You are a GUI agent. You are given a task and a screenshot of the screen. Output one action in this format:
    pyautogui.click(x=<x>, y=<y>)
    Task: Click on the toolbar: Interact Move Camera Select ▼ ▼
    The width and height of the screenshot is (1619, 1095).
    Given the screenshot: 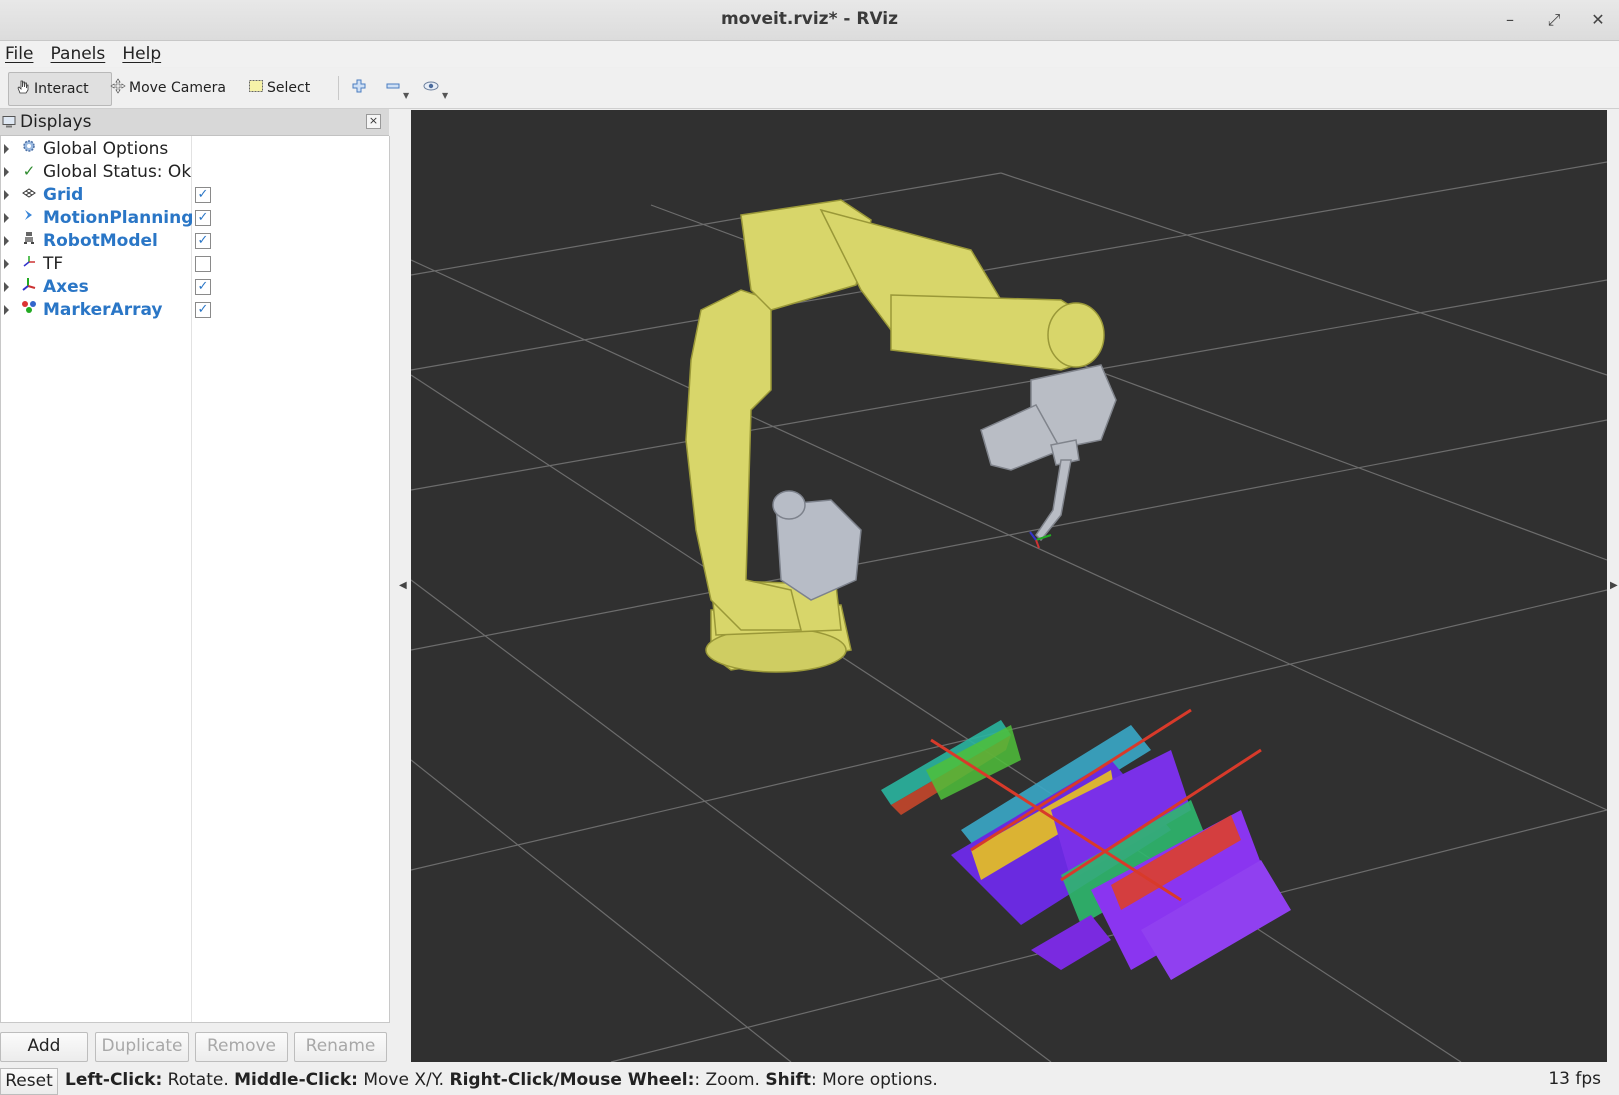 What is the action you would take?
    pyautogui.click(x=809, y=88)
    